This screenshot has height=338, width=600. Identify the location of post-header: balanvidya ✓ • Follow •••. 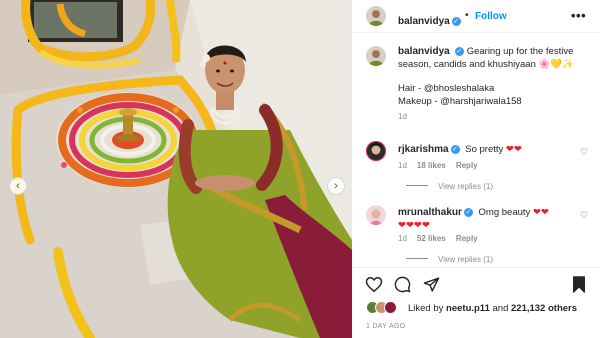
(476, 16).